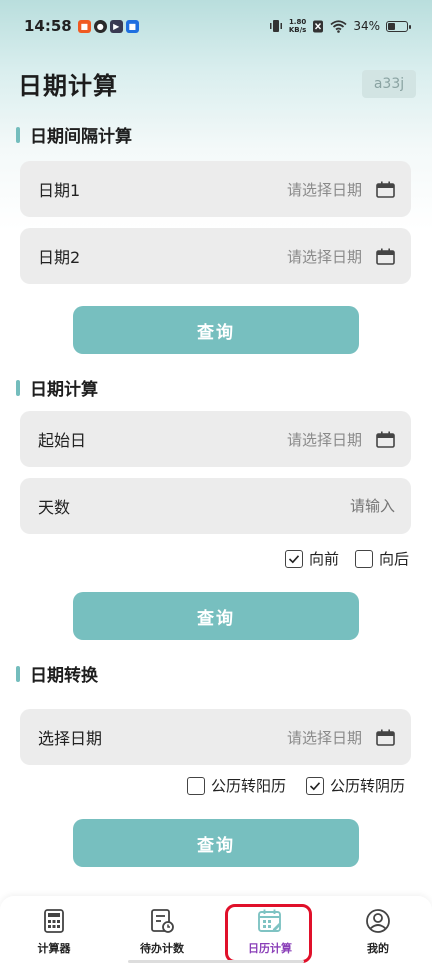  What do you see at coordinates (54, 507) in the screenshot?
I see `days-label: 天数` at bounding box center [54, 507].